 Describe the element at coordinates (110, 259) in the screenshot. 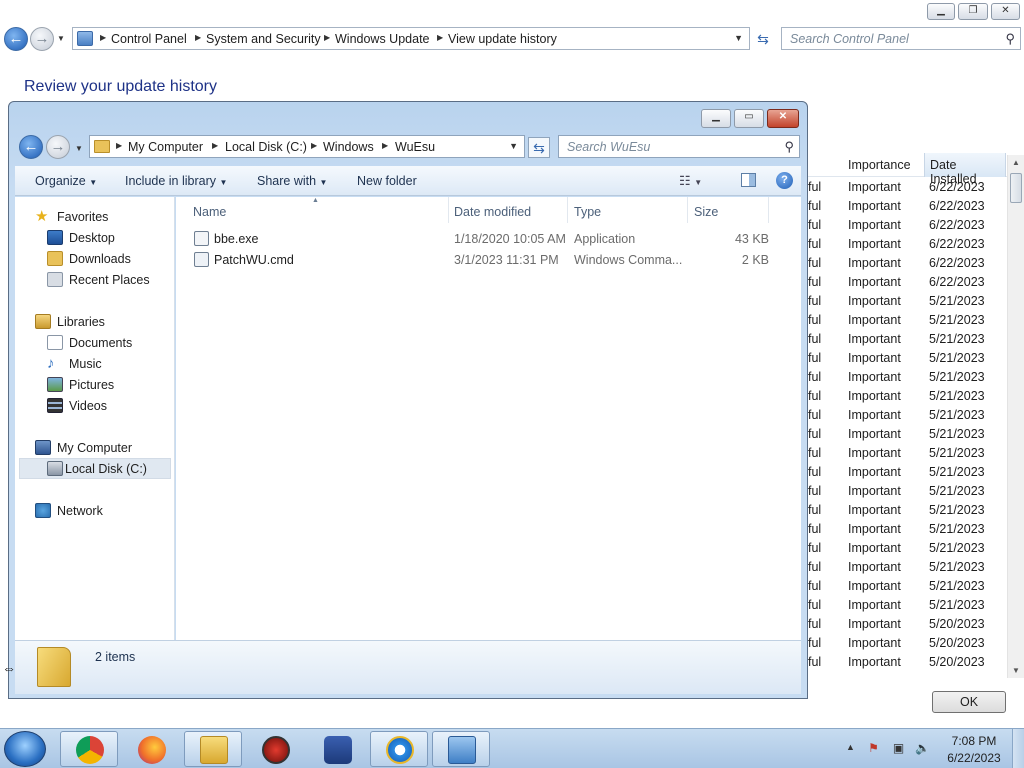

I see `nav-downloads: Downloads` at that location.